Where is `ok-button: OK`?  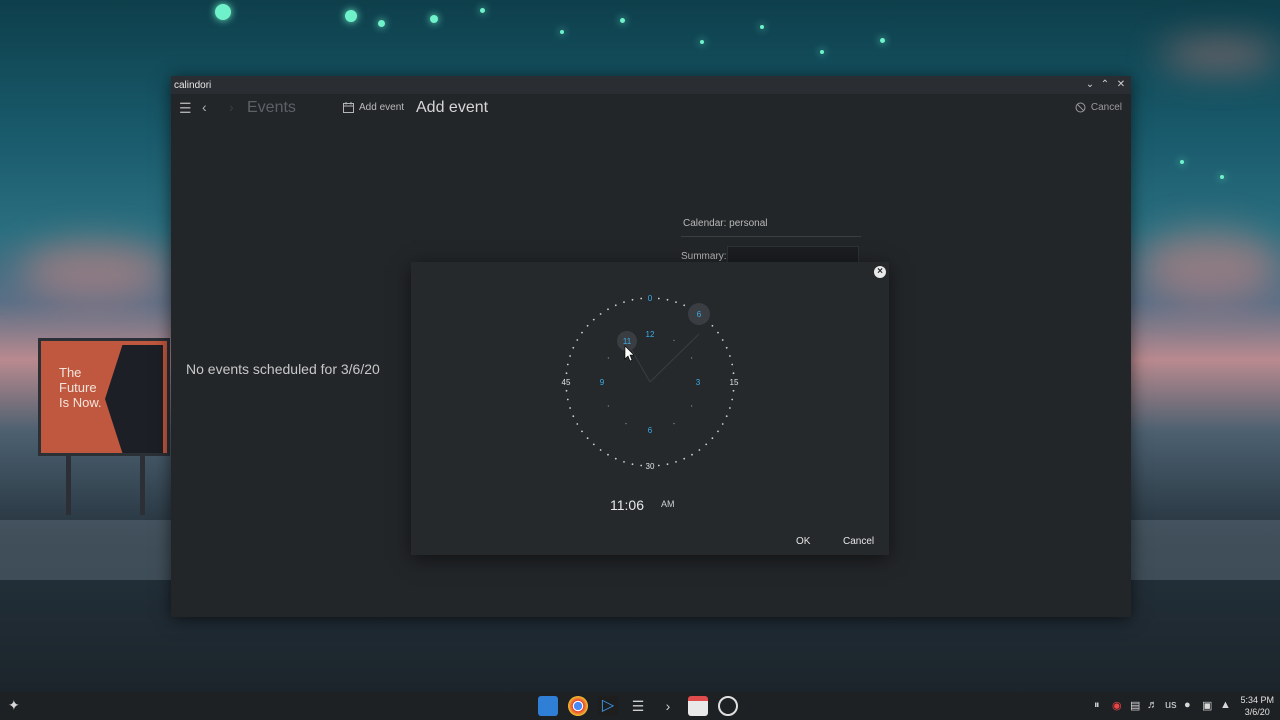
ok-button: OK is located at coordinates (803, 541).